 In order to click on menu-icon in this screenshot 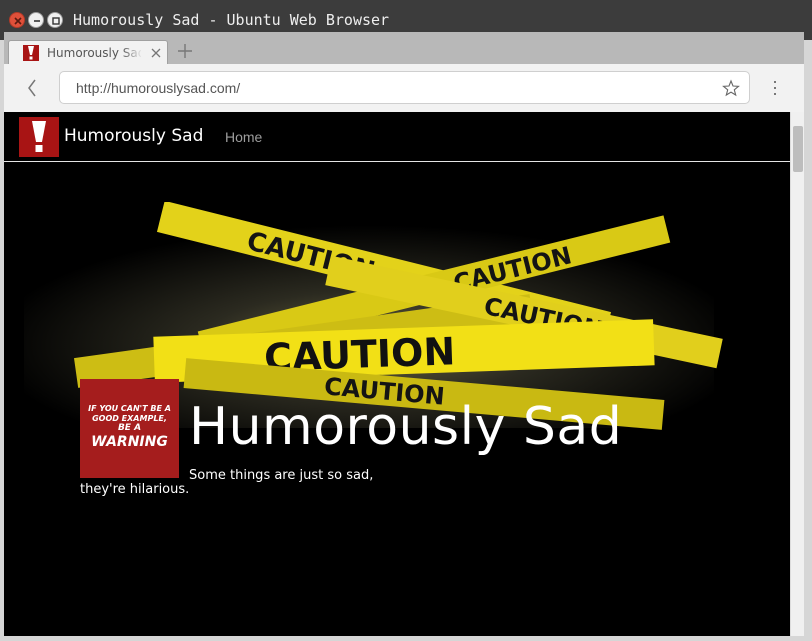, I will do `click(775, 88)`.